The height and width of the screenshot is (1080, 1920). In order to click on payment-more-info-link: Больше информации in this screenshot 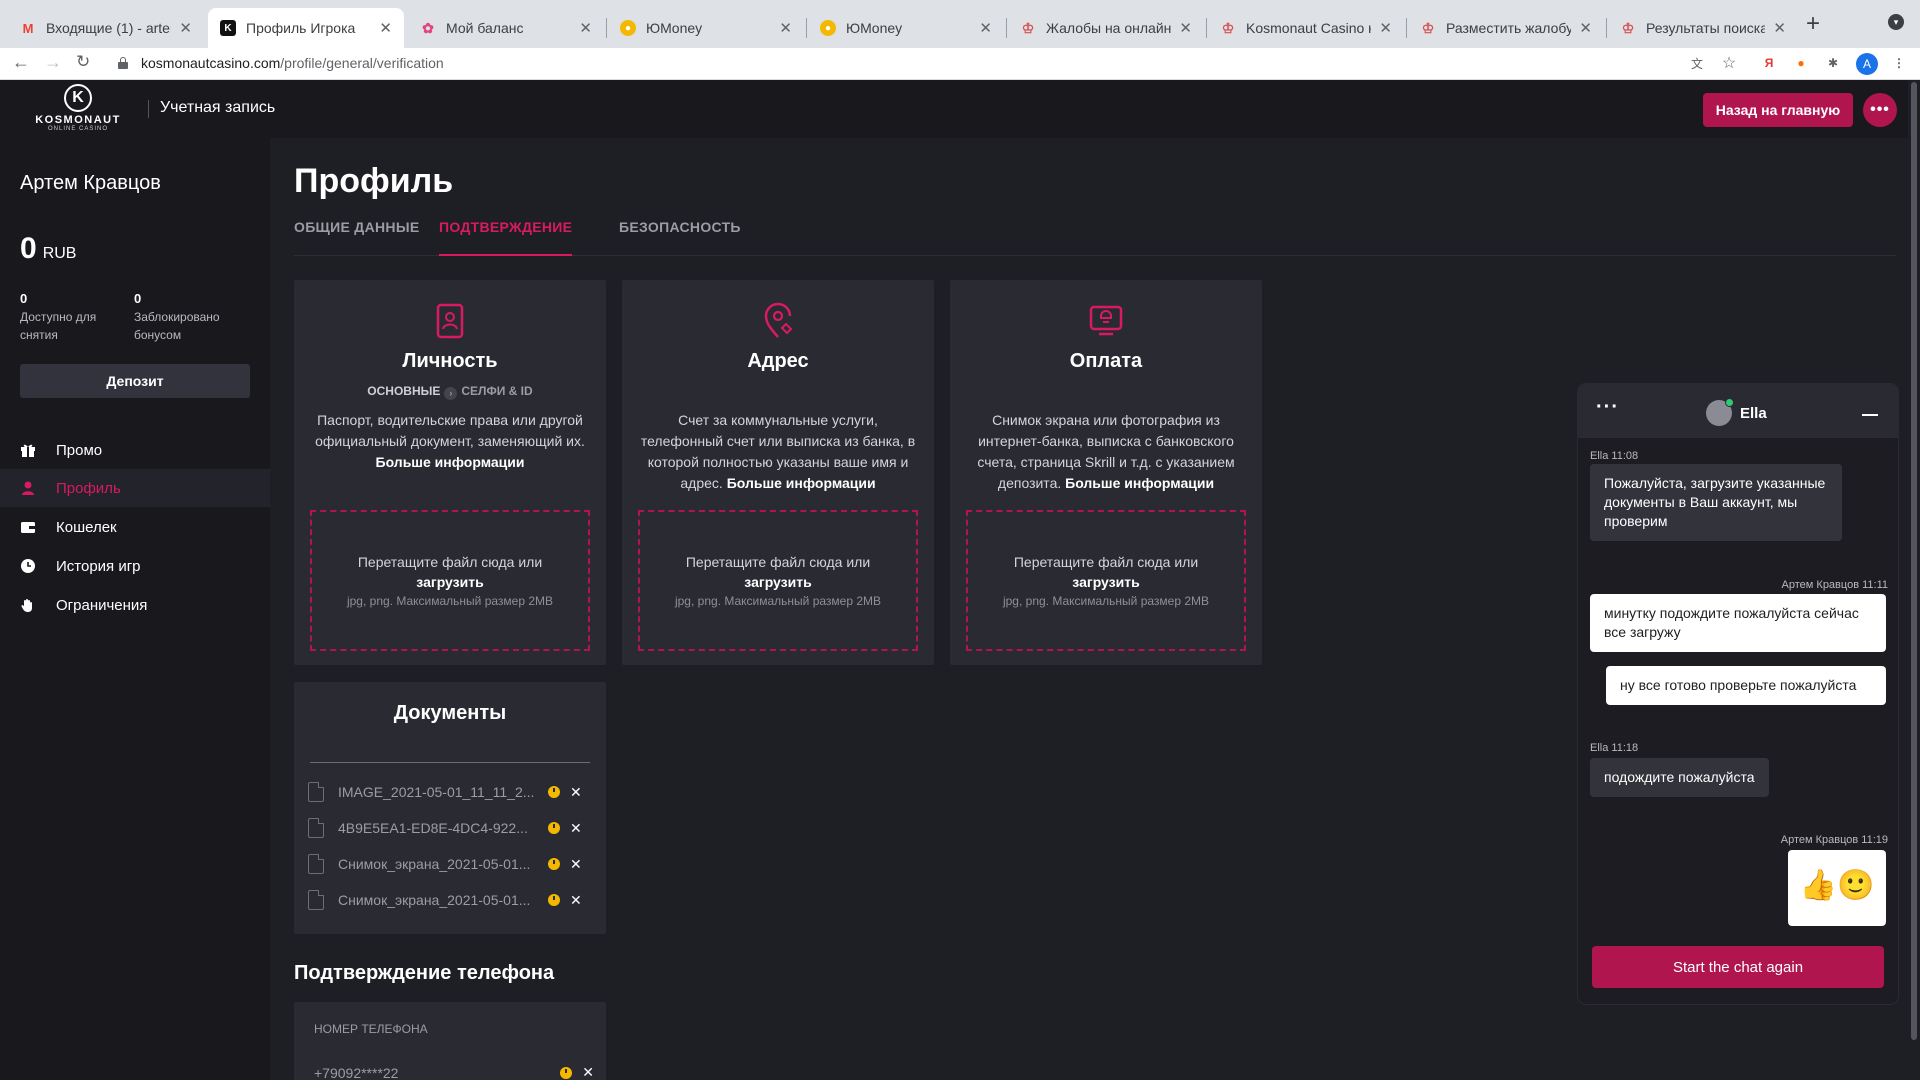, I will do `click(1139, 483)`.